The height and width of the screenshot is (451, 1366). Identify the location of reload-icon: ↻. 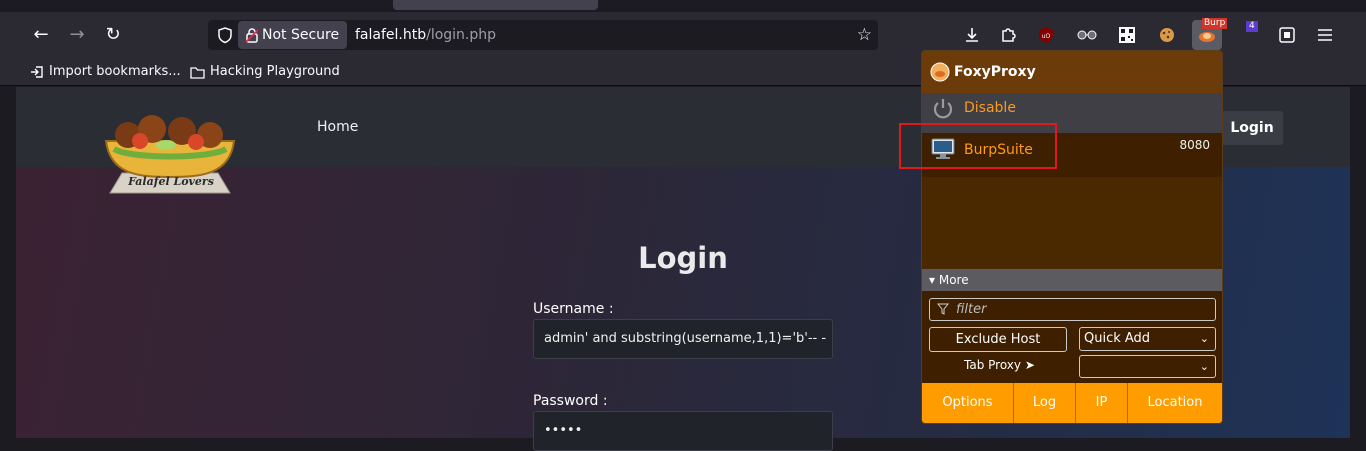
(113, 35).